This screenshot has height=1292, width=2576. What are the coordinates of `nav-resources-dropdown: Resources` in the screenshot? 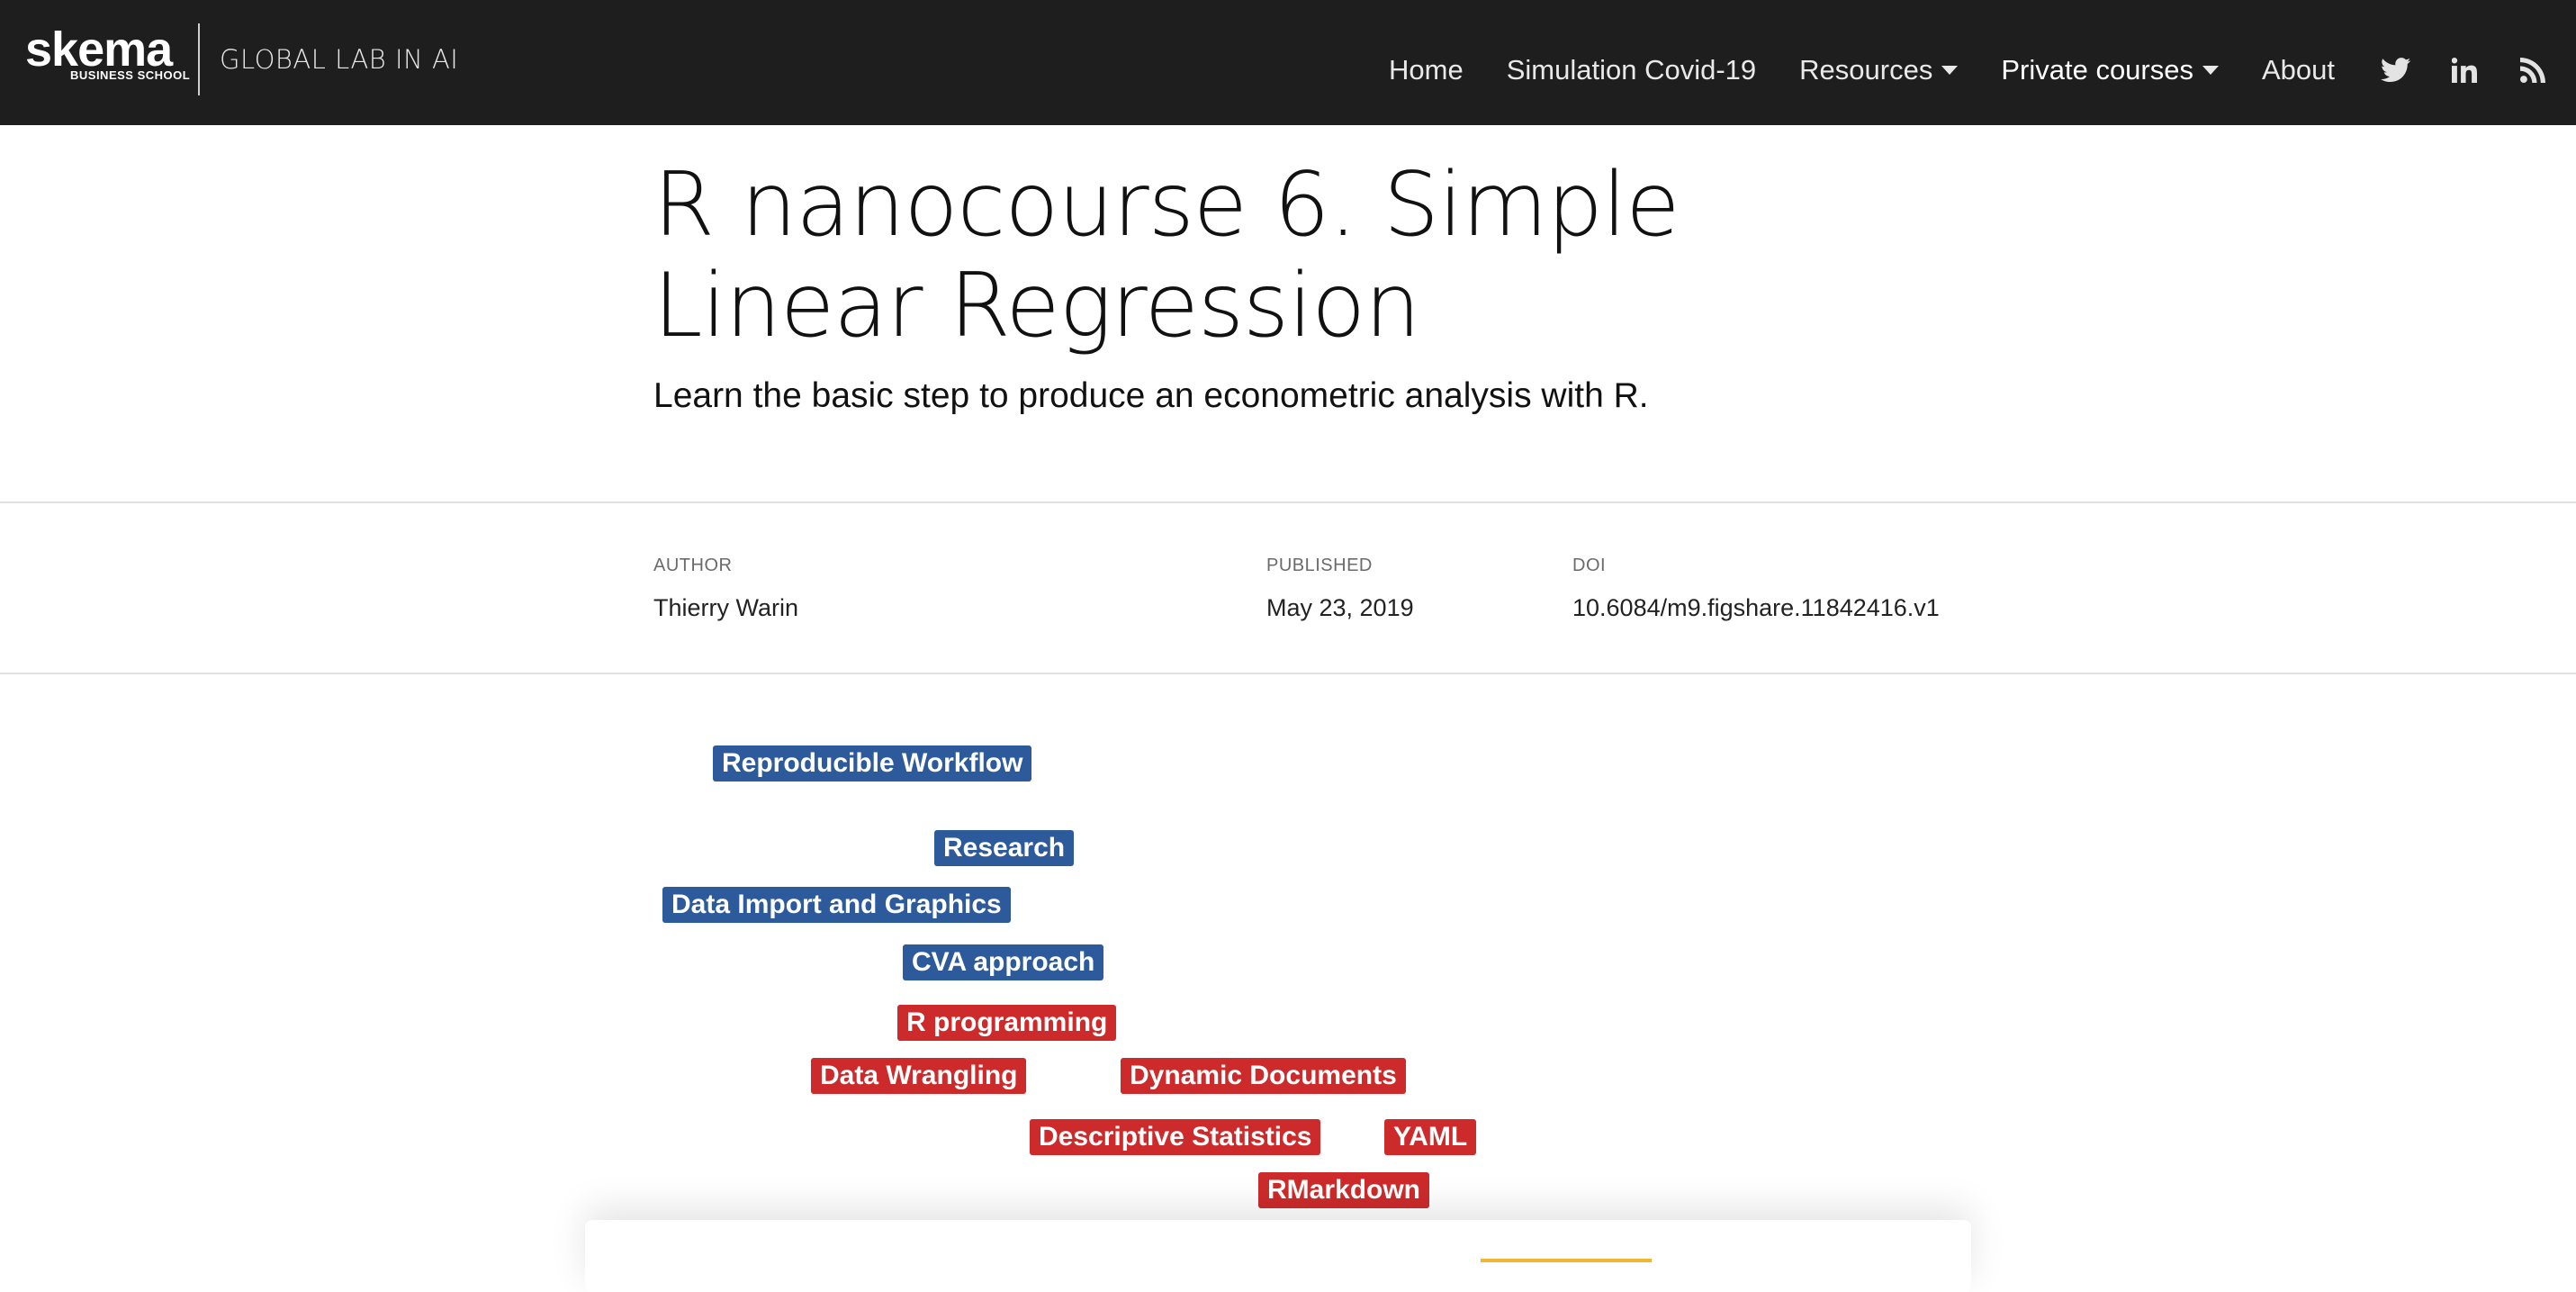 It's located at (1879, 69).